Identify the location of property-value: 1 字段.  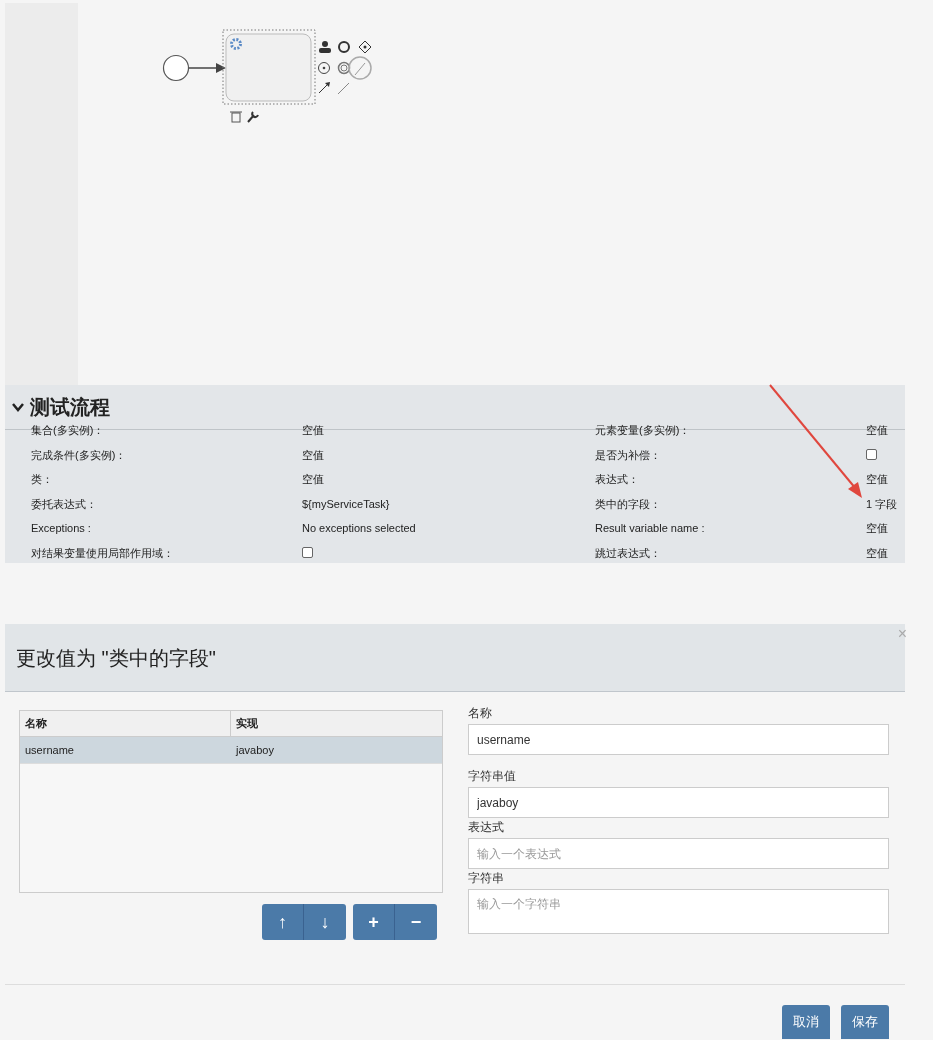
(882, 503).